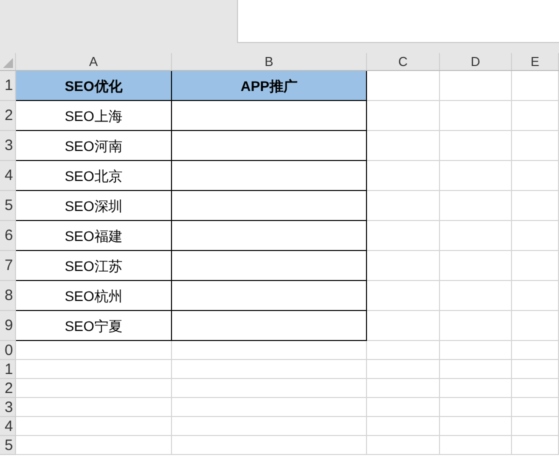  I want to click on table-cell: SEO福建, so click(94, 236).